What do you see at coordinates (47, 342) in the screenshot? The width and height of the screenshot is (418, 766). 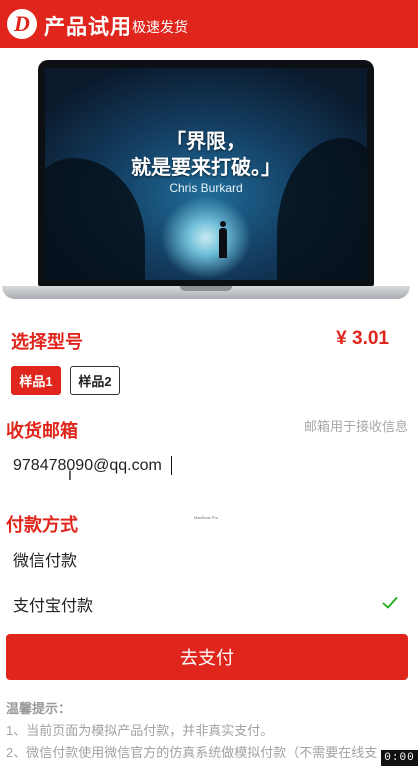 I see `model-section-title: 选择型号` at bounding box center [47, 342].